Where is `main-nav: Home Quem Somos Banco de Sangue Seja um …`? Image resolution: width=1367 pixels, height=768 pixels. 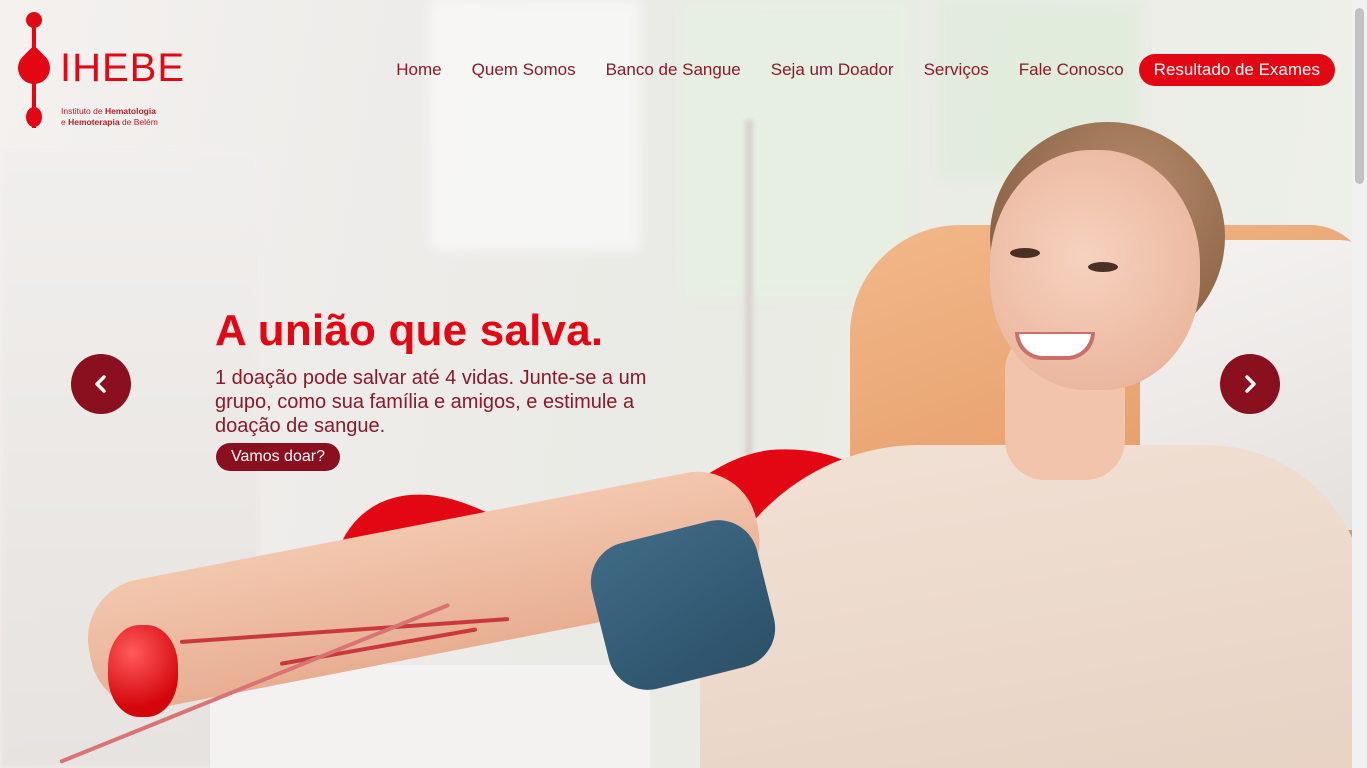 main-nav: Home Quem Somos Banco de Sangue Seja um … is located at coordinates (858, 70).